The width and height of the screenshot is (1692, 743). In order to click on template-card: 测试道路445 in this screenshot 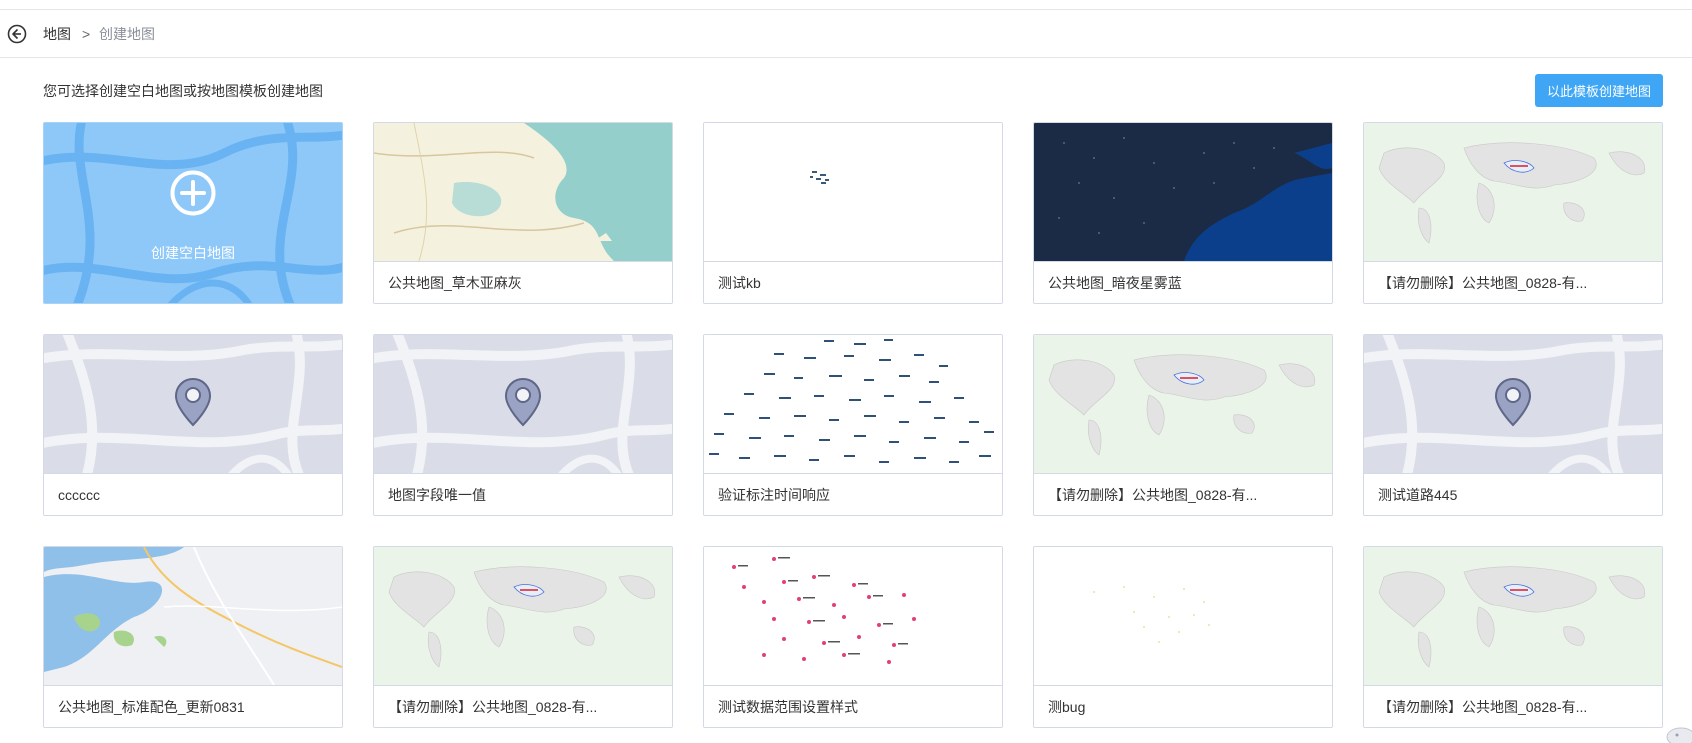, I will do `click(1513, 425)`.